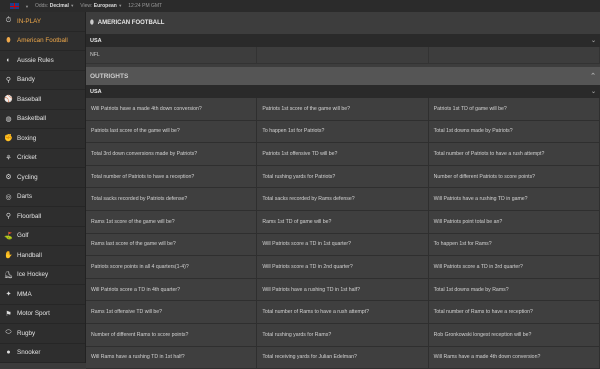  I want to click on outrights-header: OUTRIGHTS ⌃, so click(343, 76).